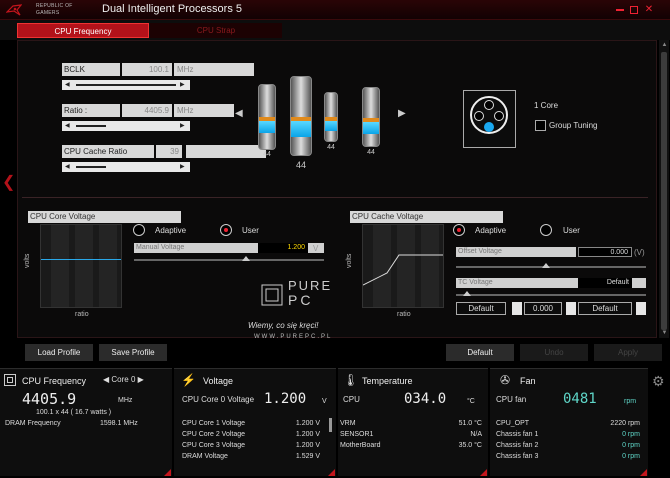  What do you see at coordinates (83, 30) in the screenshot?
I see `tab-cpu-frequency: CPU Frequency` at bounding box center [83, 30].